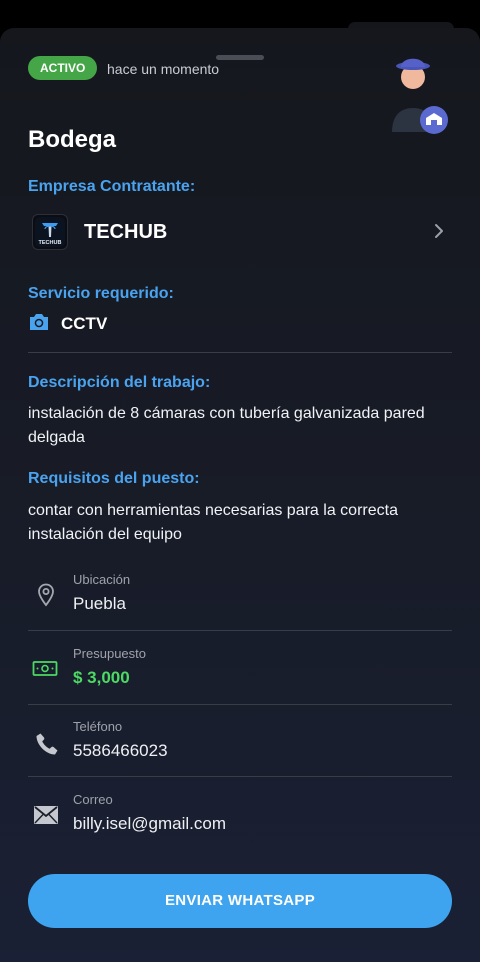 The width and height of the screenshot is (480, 962). I want to click on worker-avatar-icon, so click(420, 96).